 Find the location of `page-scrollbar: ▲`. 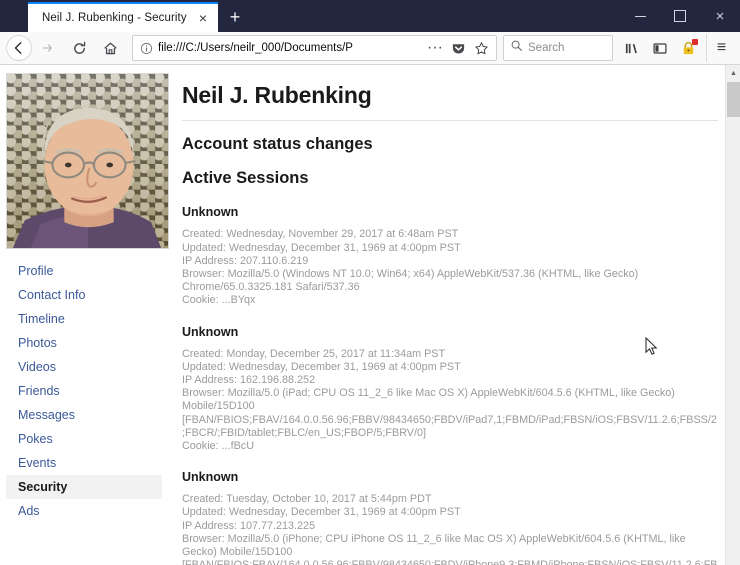

page-scrollbar: ▲ is located at coordinates (732, 315).